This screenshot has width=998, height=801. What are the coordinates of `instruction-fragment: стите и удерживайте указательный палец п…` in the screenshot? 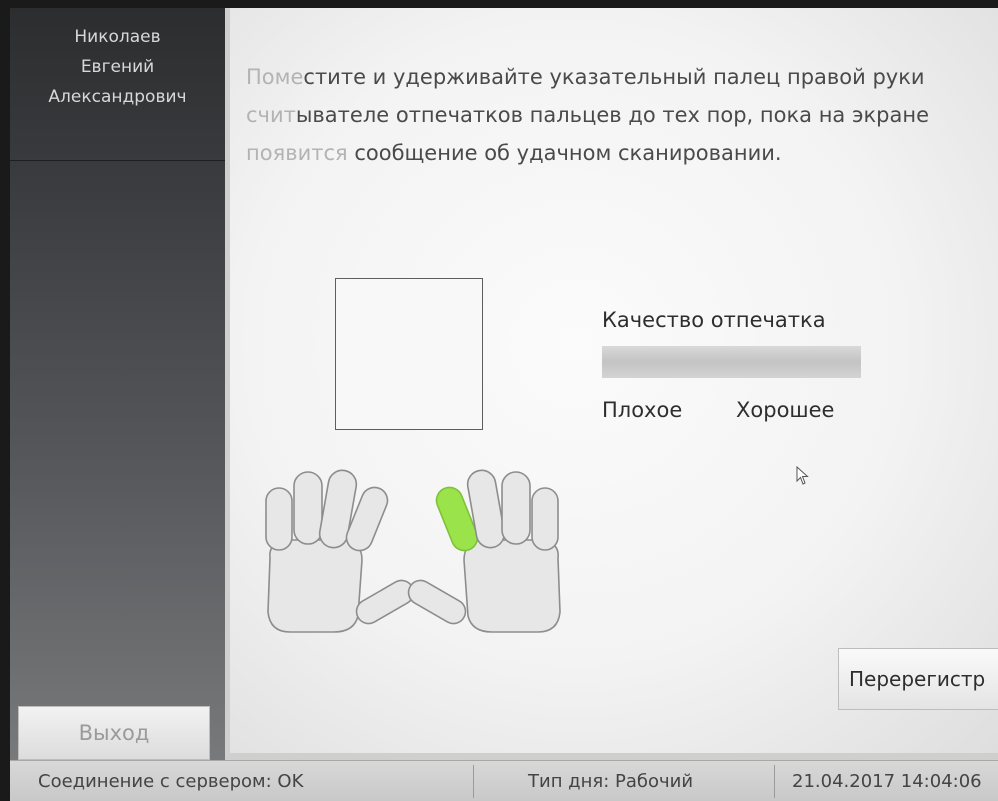 It's located at (614, 77).